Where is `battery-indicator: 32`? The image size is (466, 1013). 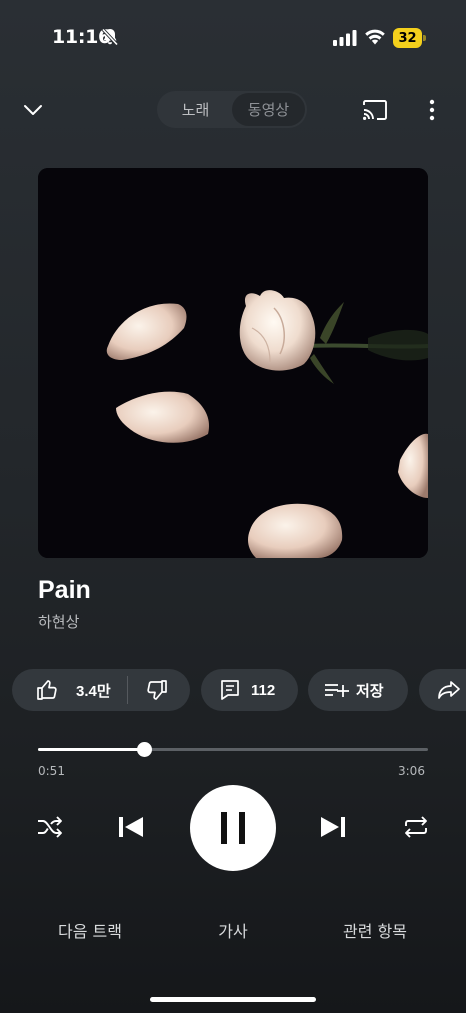 battery-indicator: 32 is located at coordinates (409, 38).